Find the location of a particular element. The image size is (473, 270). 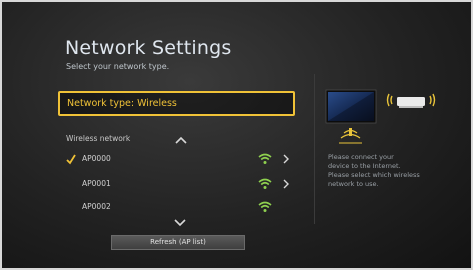

network-name: AP0001 is located at coordinates (96, 183).